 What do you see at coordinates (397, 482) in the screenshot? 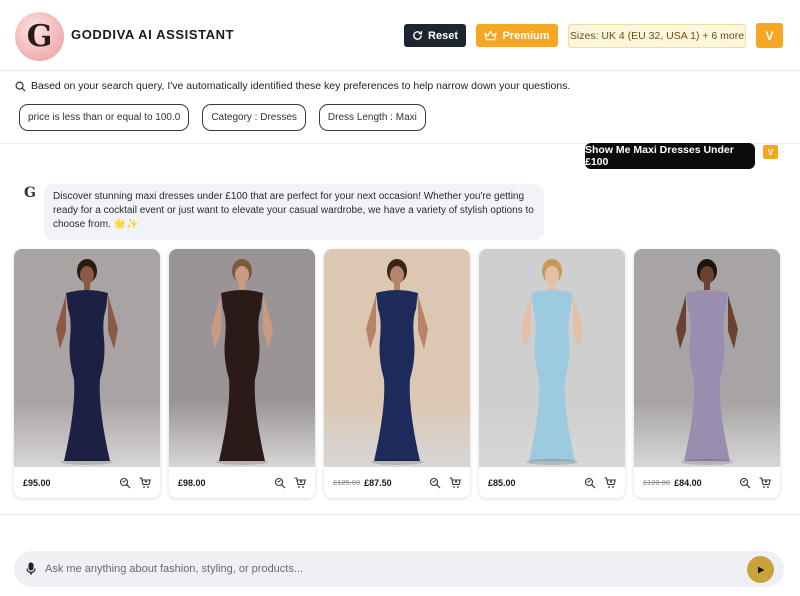
I see `product-footer: £125.00 £87.50` at bounding box center [397, 482].